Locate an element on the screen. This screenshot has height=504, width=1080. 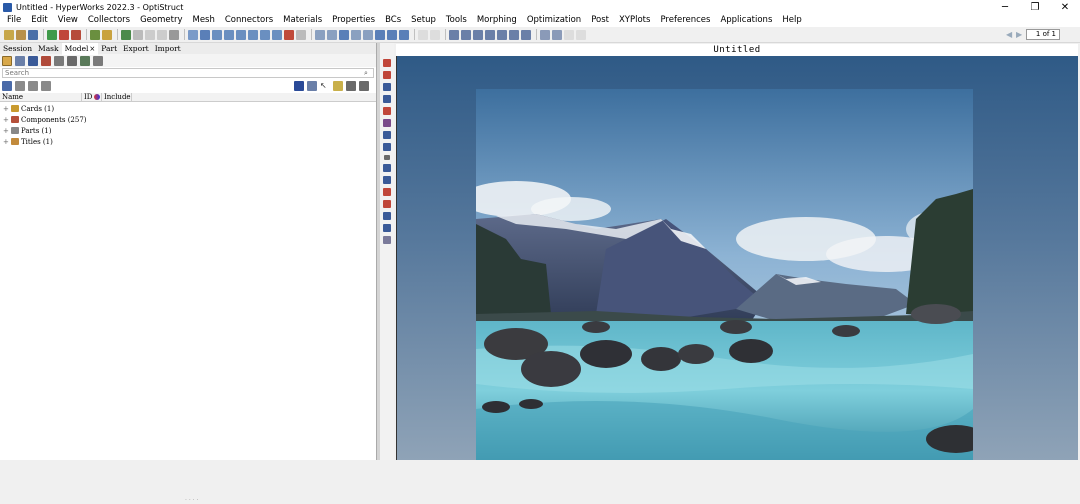
hand-icon is located at coordinates (368, 34).